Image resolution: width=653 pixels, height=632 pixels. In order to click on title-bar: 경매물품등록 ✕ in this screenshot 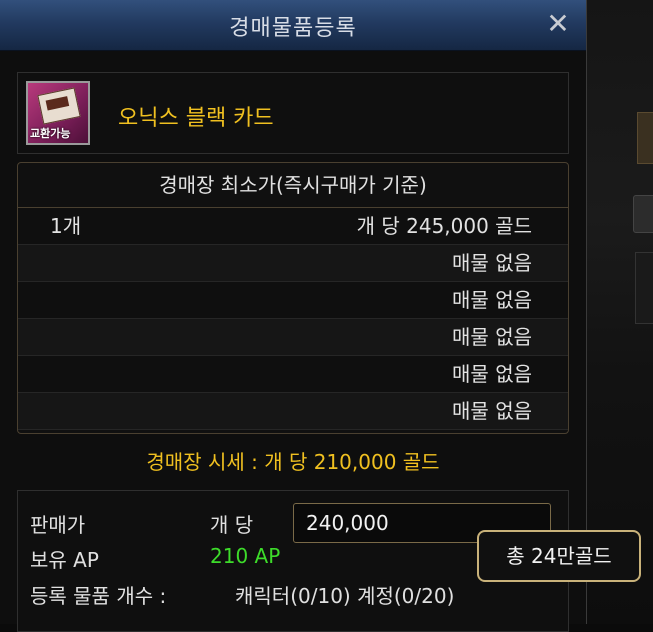, I will do `click(293, 25)`.